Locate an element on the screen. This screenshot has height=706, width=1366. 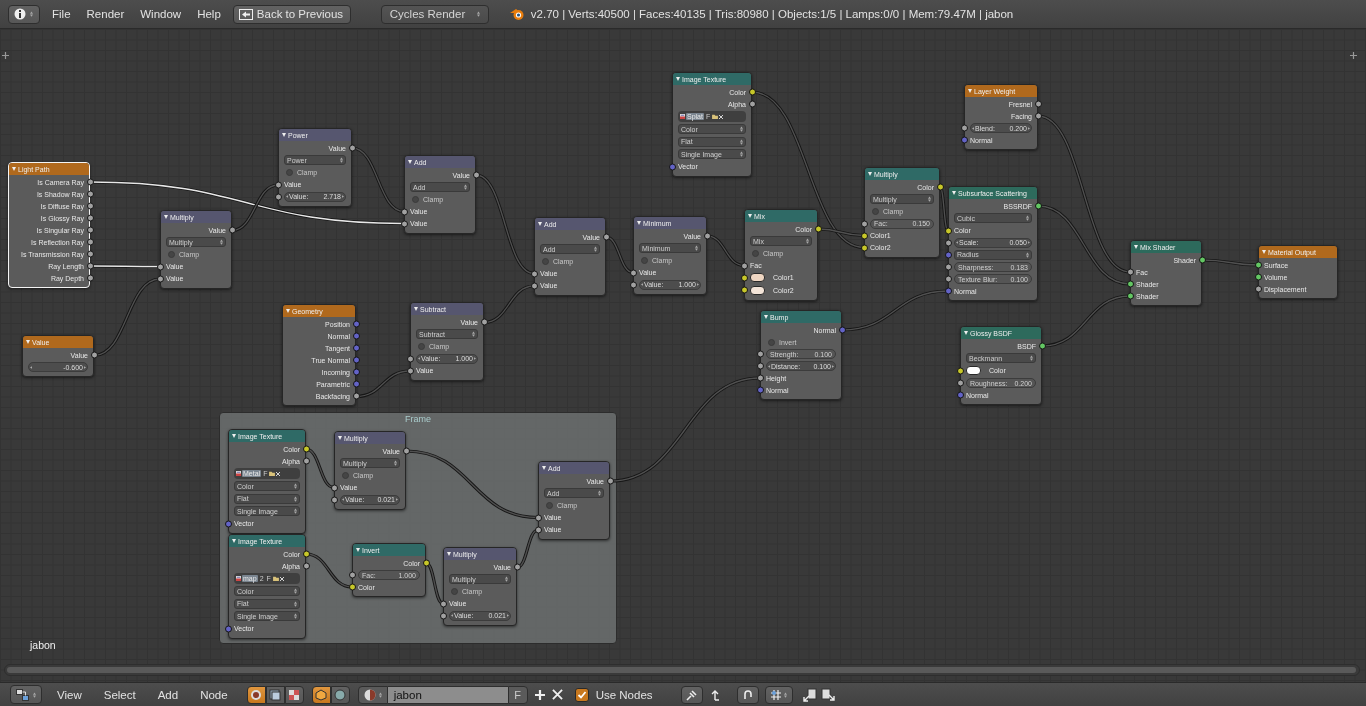
render-engine-dropdown: Cycles Render is located at coordinates (434, 14).